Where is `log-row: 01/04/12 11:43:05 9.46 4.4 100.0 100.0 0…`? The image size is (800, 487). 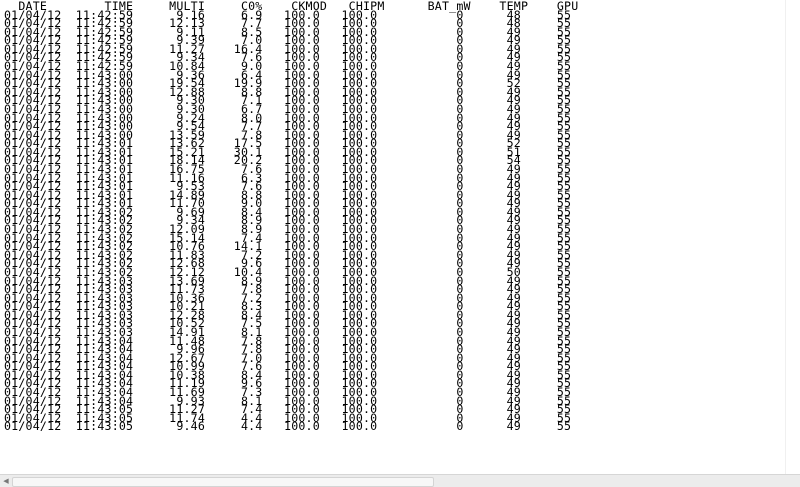 log-row: 01/04/12 11:43:05 9.46 4.4 100.0 100.0 0… is located at coordinates (288, 426).